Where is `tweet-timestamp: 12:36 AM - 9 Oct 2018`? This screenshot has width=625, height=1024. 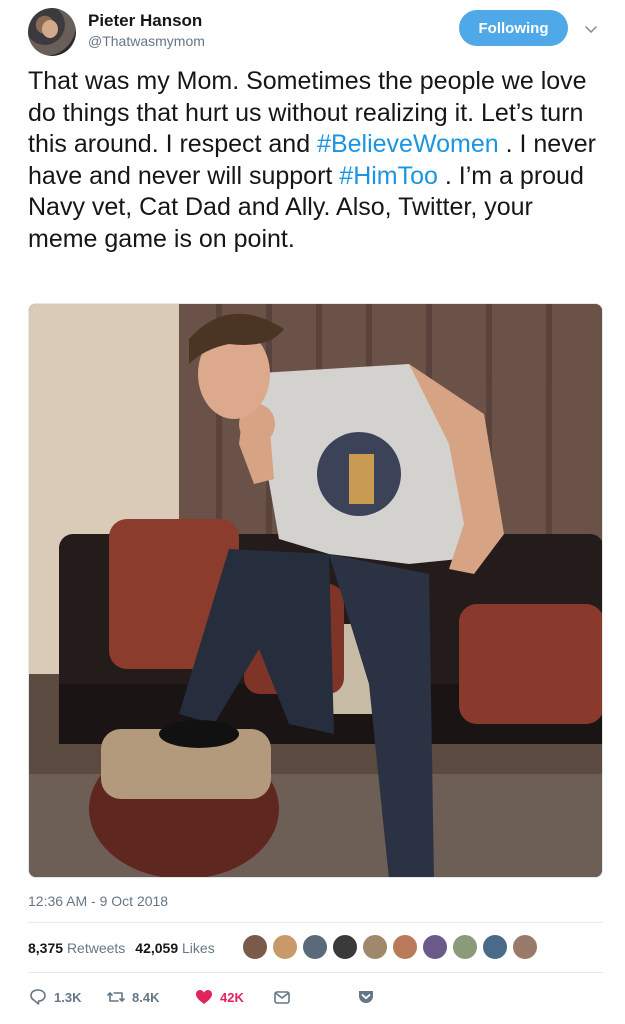
tweet-timestamp: 12:36 AM - 9 Oct 2018 is located at coordinates (98, 901).